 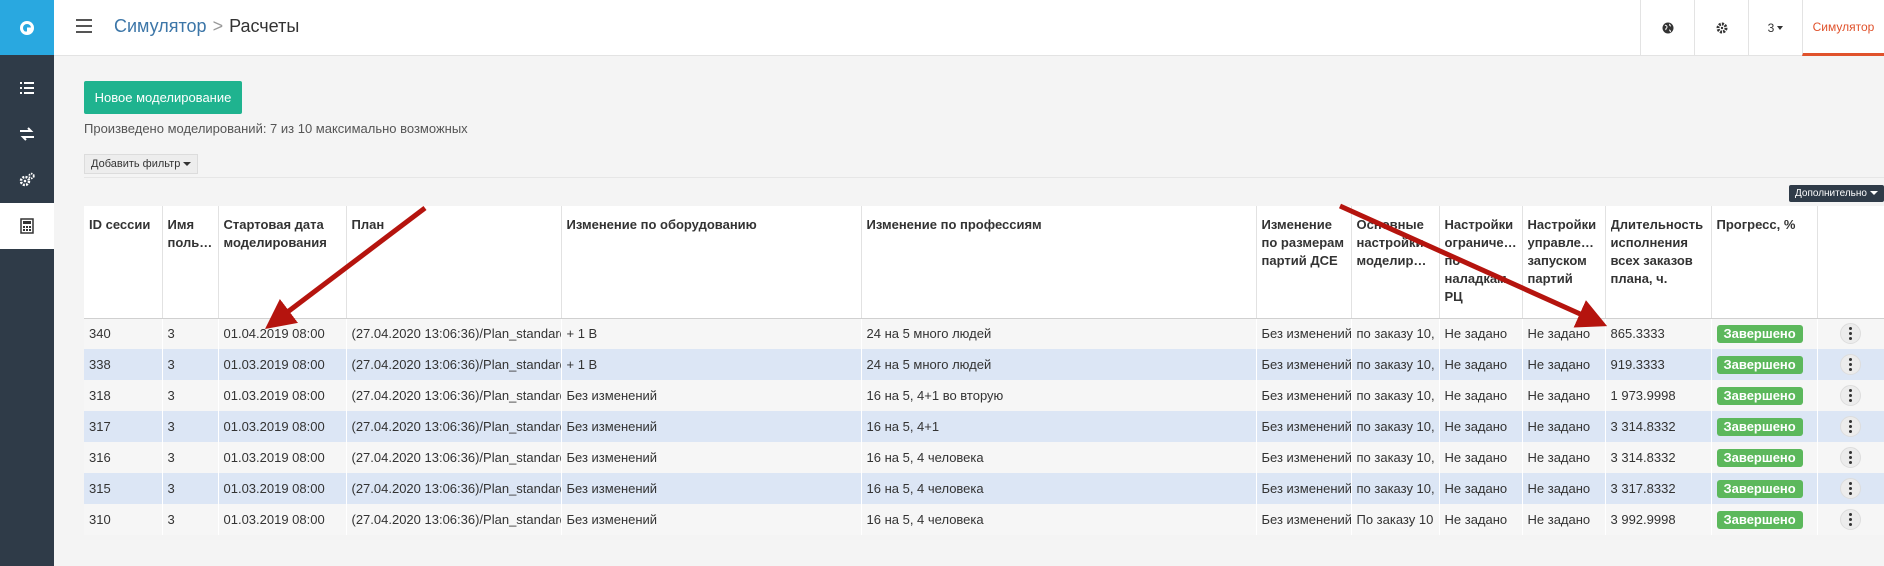 What do you see at coordinates (27, 180) in the screenshot?
I see `sidebar-item-cogs` at bounding box center [27, 180].